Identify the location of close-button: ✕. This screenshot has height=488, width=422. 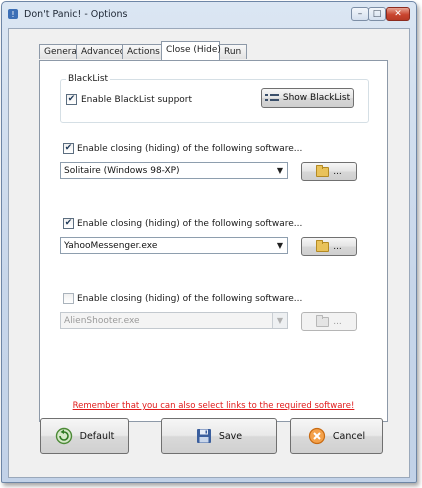
(398, 14).